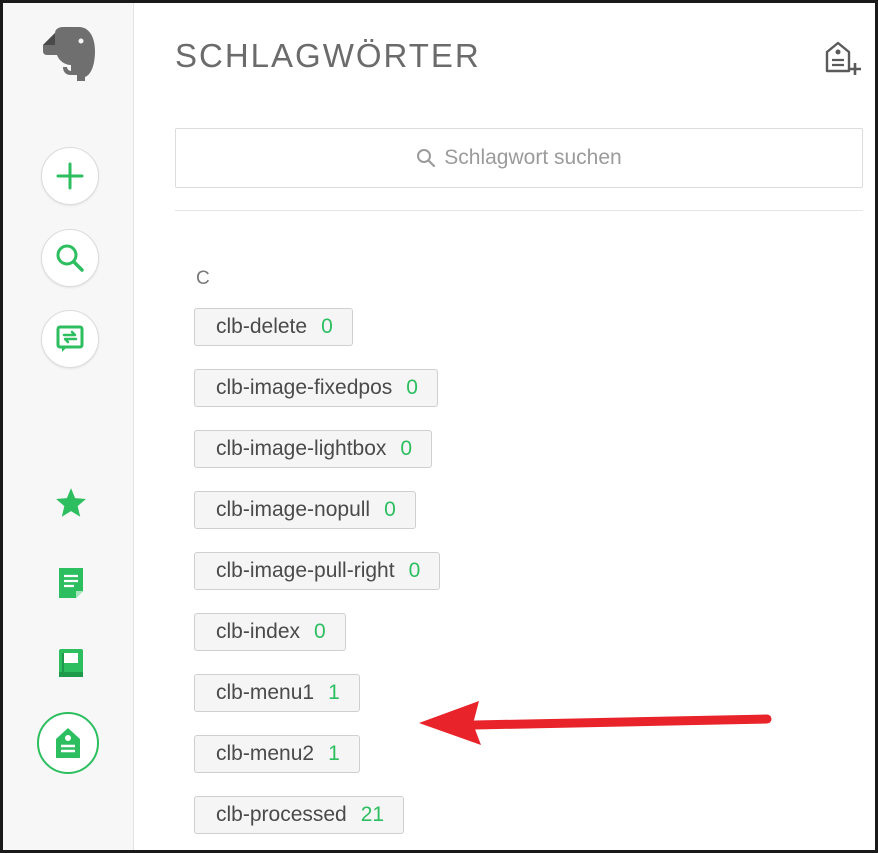 The height and width of the screenshot is (853, 878). I want to click on tag-item: clb-processed 21, so click(299, 815).